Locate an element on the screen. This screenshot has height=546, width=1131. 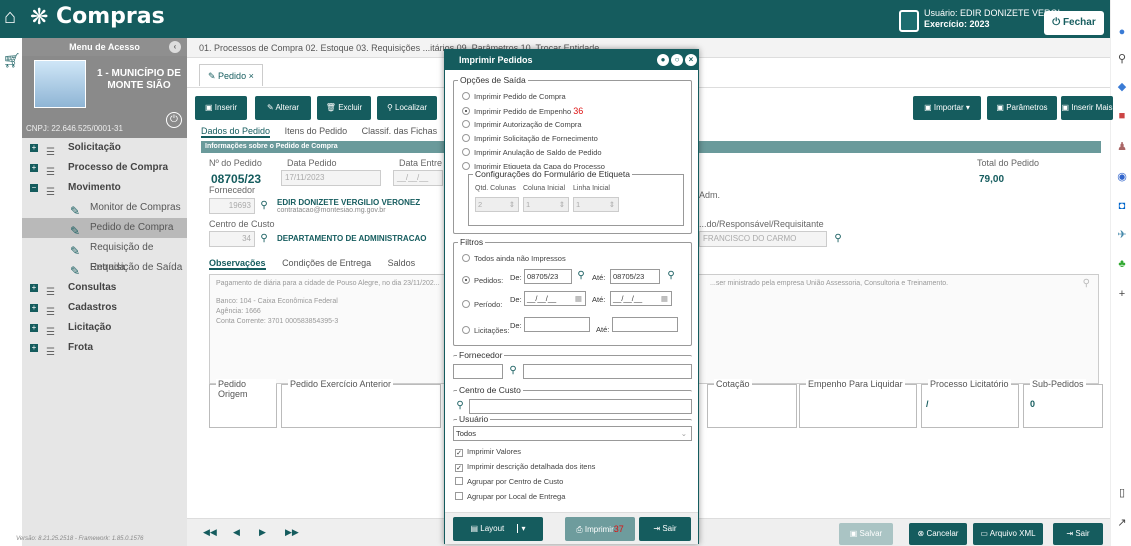
tree-sub-pedido: ✎ Pedido de Compra is located at coordinates (104, 228).